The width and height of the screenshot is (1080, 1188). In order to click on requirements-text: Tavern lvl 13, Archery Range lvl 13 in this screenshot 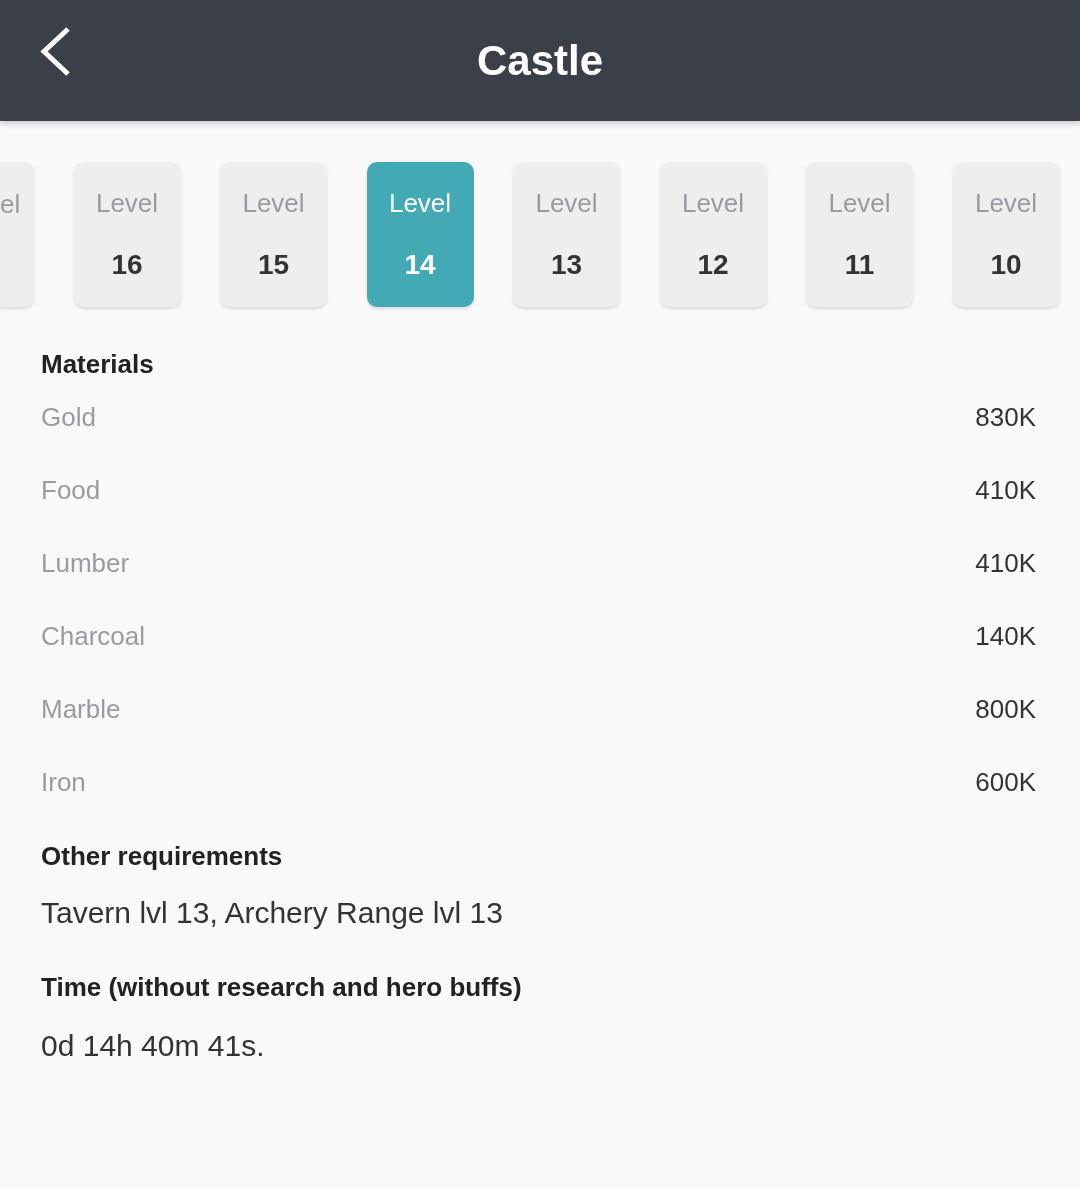, I will do `click(272, 913)`.